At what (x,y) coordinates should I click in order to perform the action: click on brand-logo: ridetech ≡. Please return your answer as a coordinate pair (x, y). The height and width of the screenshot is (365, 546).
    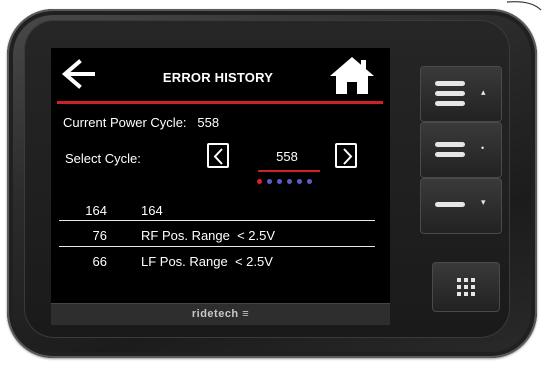
    Looking at the image, I should click on (220, 314).